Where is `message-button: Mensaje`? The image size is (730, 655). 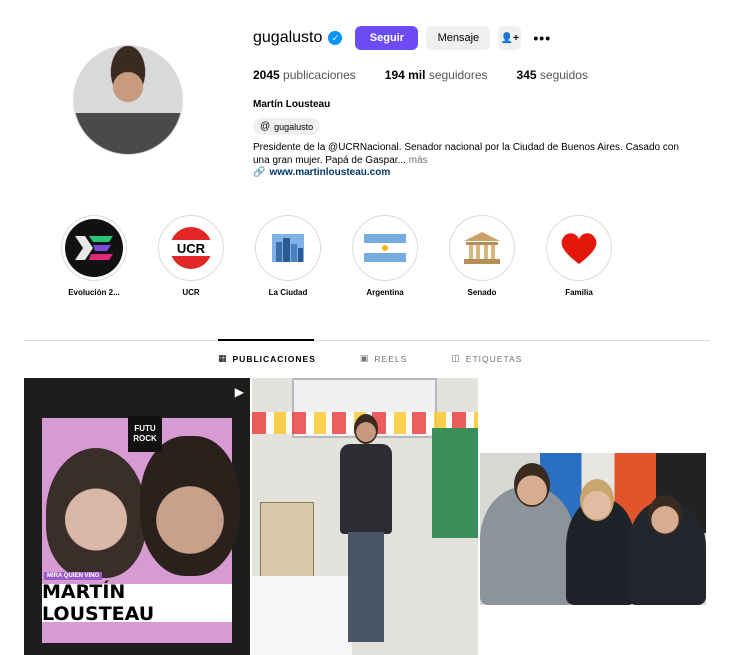 message-button: Mensaje is located at coordinates (458, 38).